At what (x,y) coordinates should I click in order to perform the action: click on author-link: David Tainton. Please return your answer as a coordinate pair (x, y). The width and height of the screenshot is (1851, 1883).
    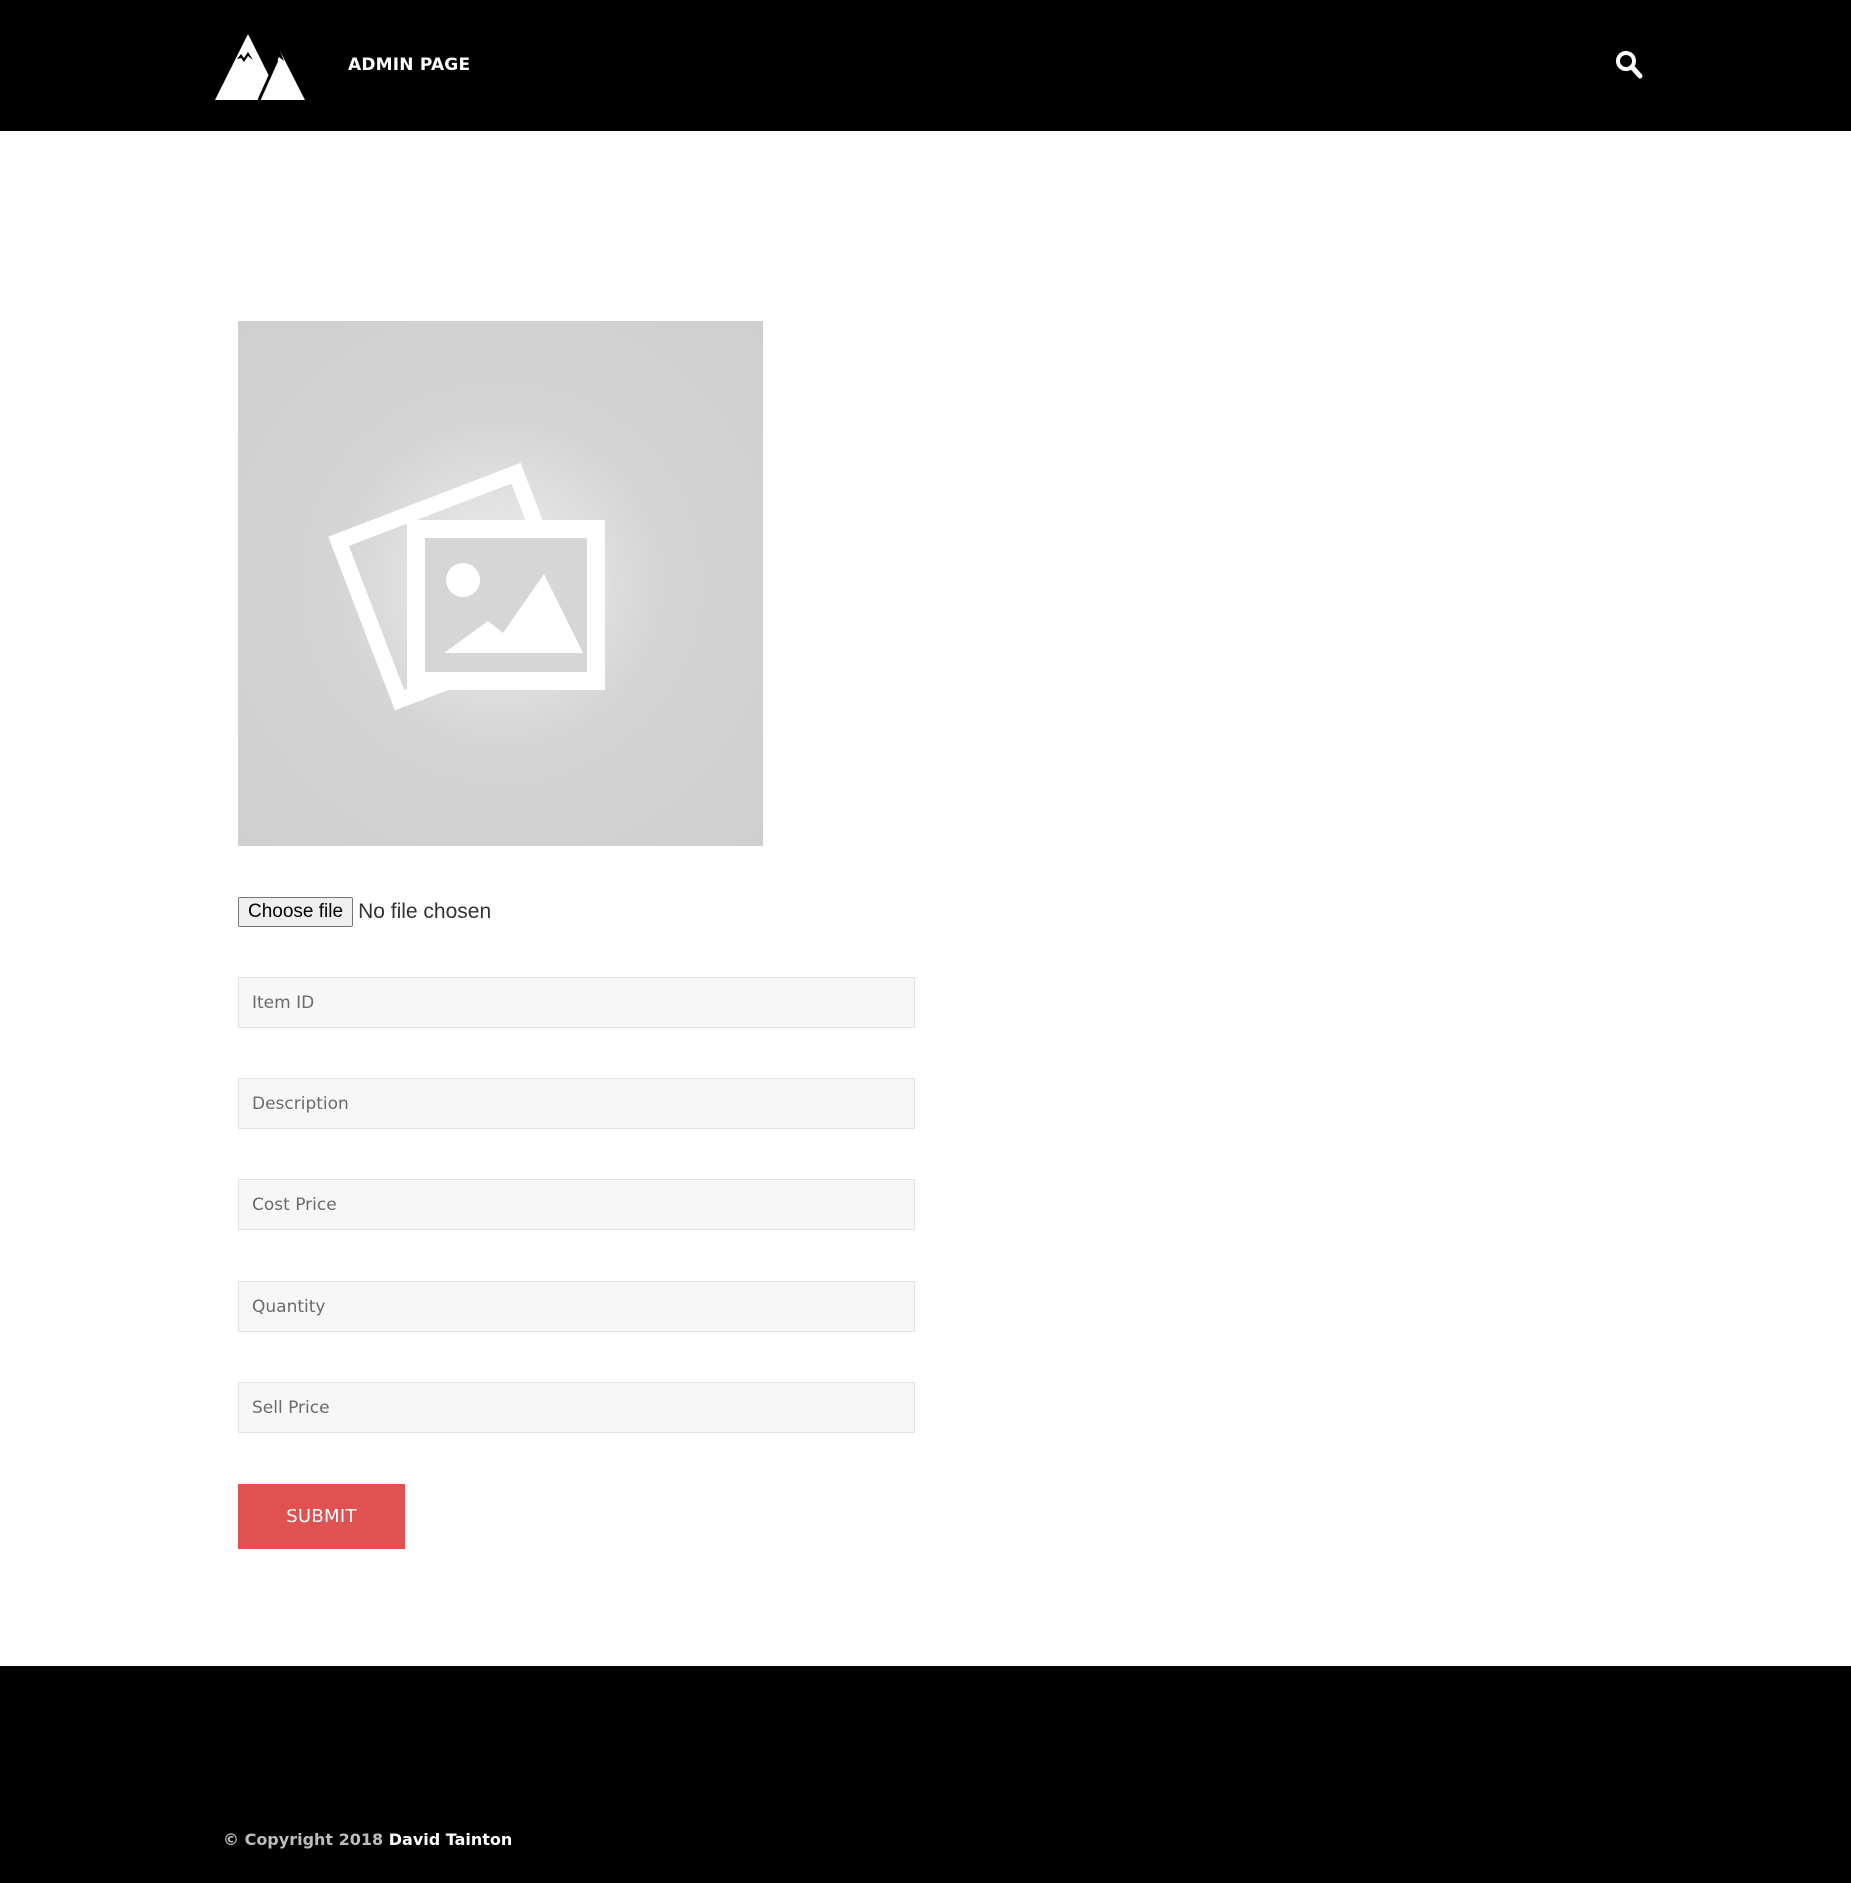
    Looking at the image, I should click on (451, 1839).